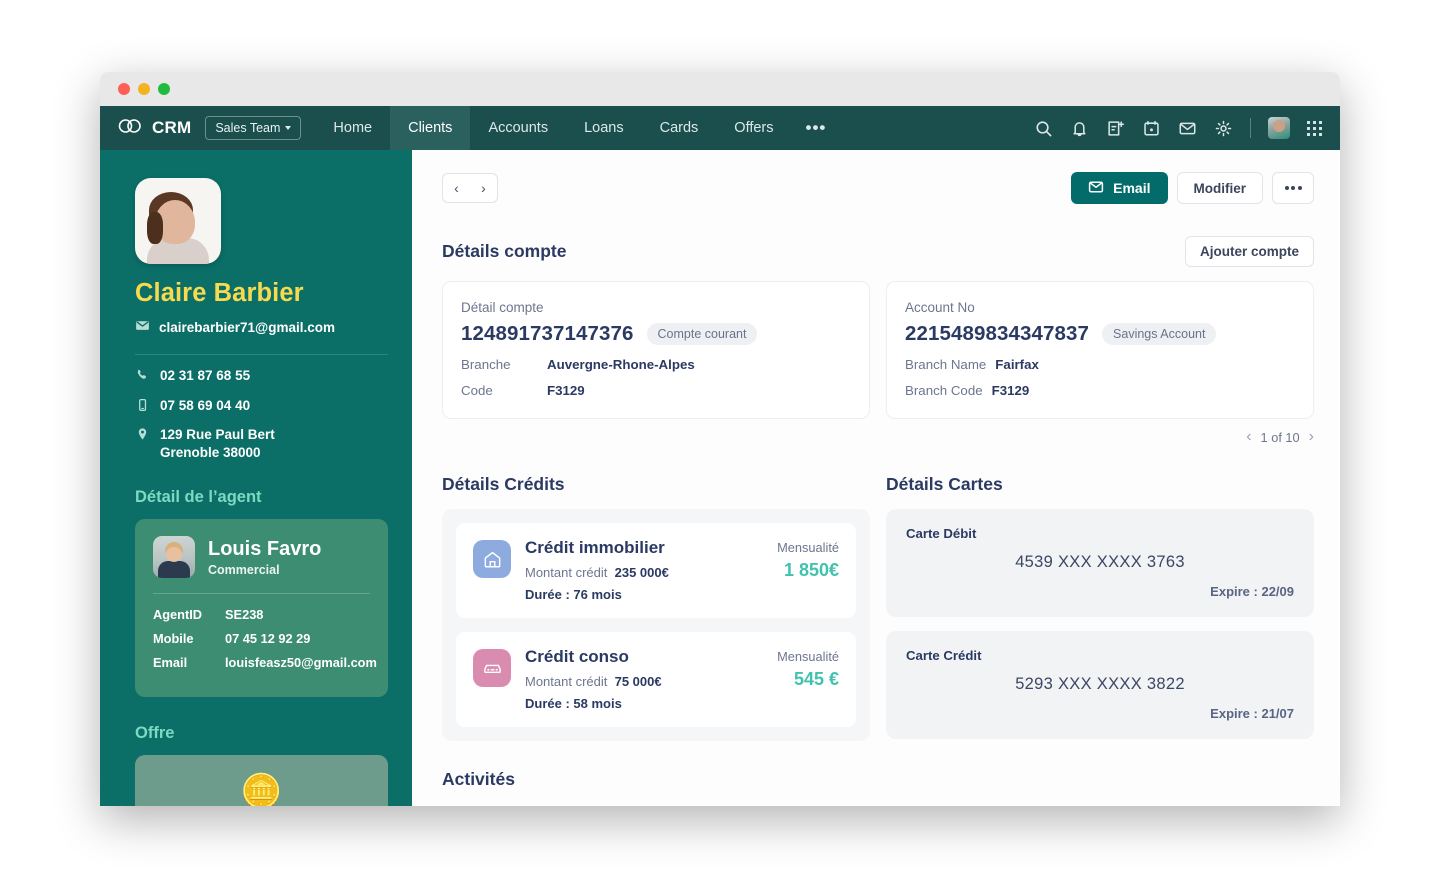 The height and width of the screenshot is (880, 1440). I want to click on bank-card-expiry: Expire : 21/07, so click(1252, 713).